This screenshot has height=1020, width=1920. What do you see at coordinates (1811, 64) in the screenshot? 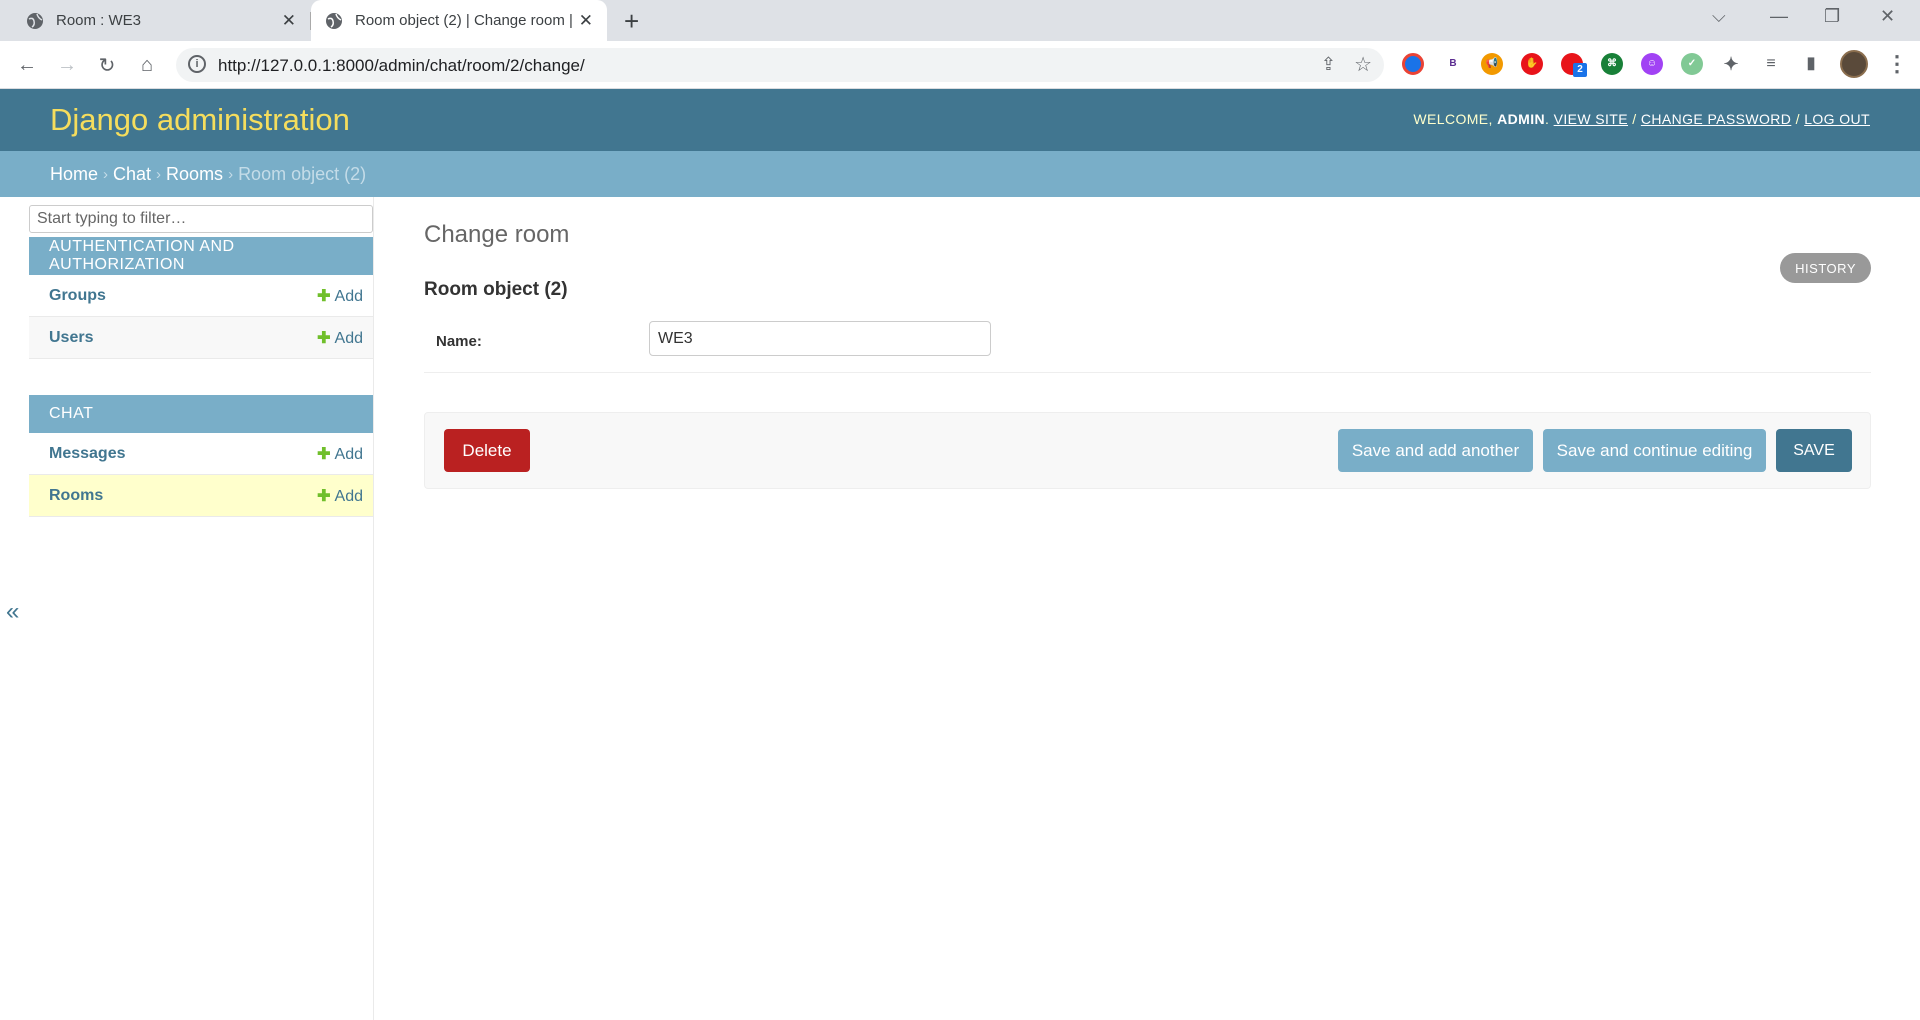
I see `side-panel-icon: ▮` at bounding box center [1811, 64].